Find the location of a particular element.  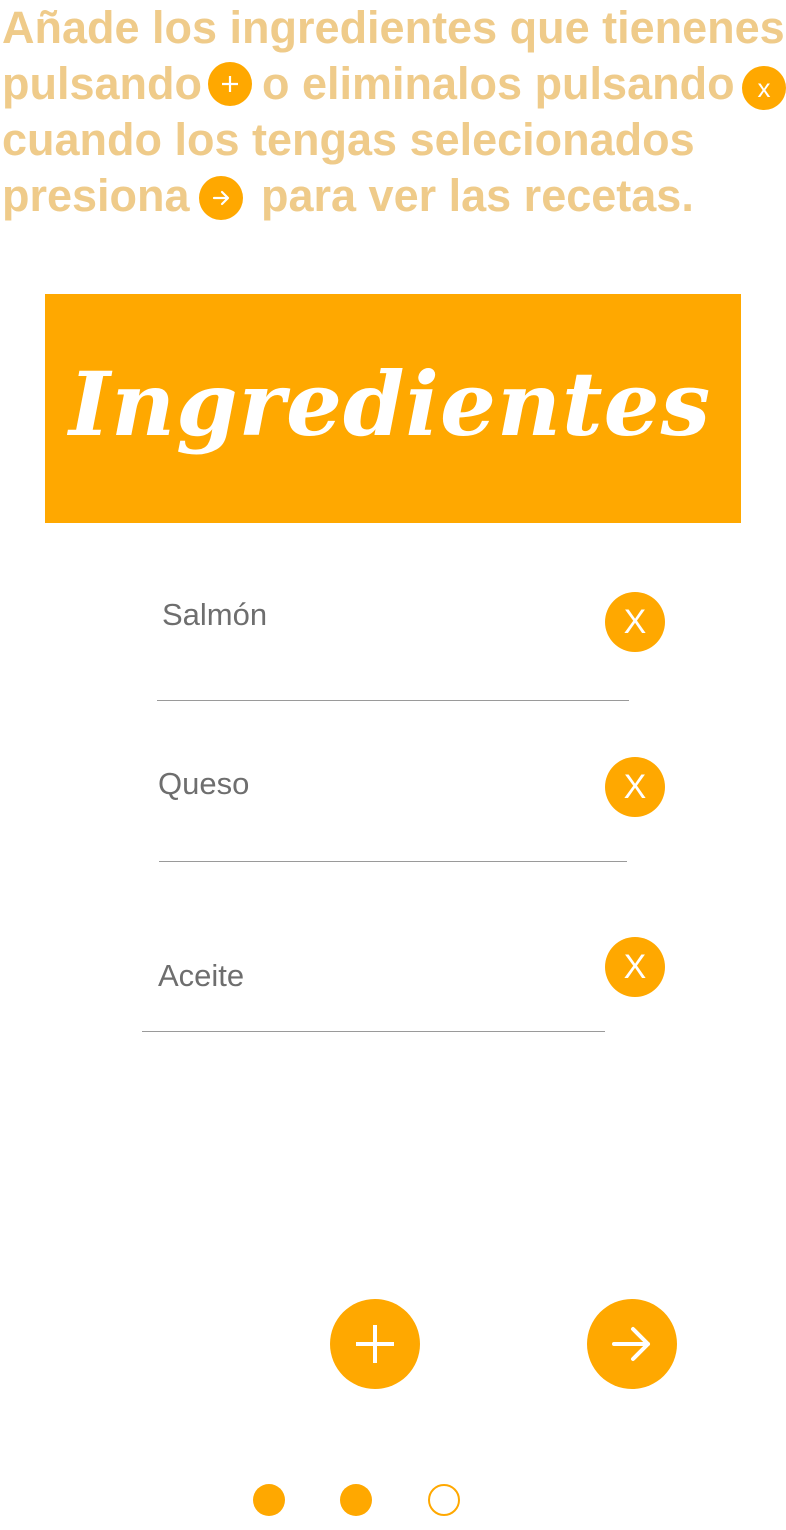

ingredient-name: Aceite is located at coordinates (201, 975).